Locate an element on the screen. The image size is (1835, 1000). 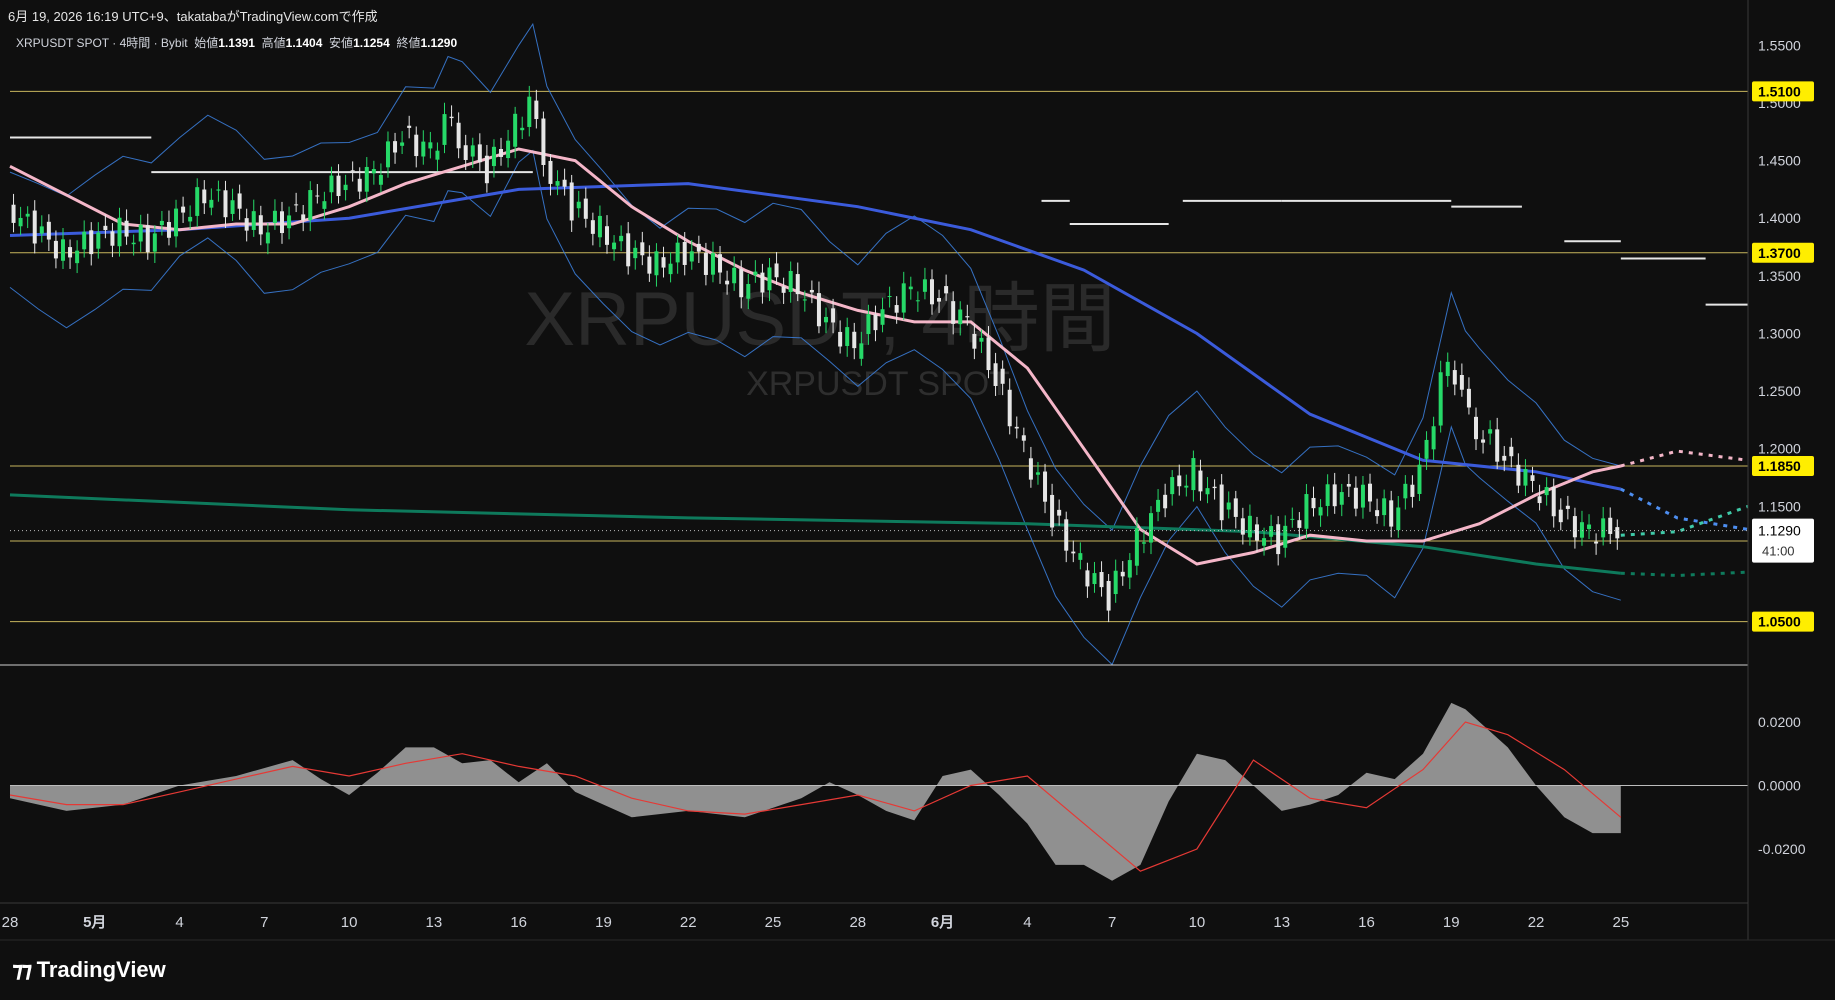
level-badge: 1.0500 is located at coordinates (1783, 621).